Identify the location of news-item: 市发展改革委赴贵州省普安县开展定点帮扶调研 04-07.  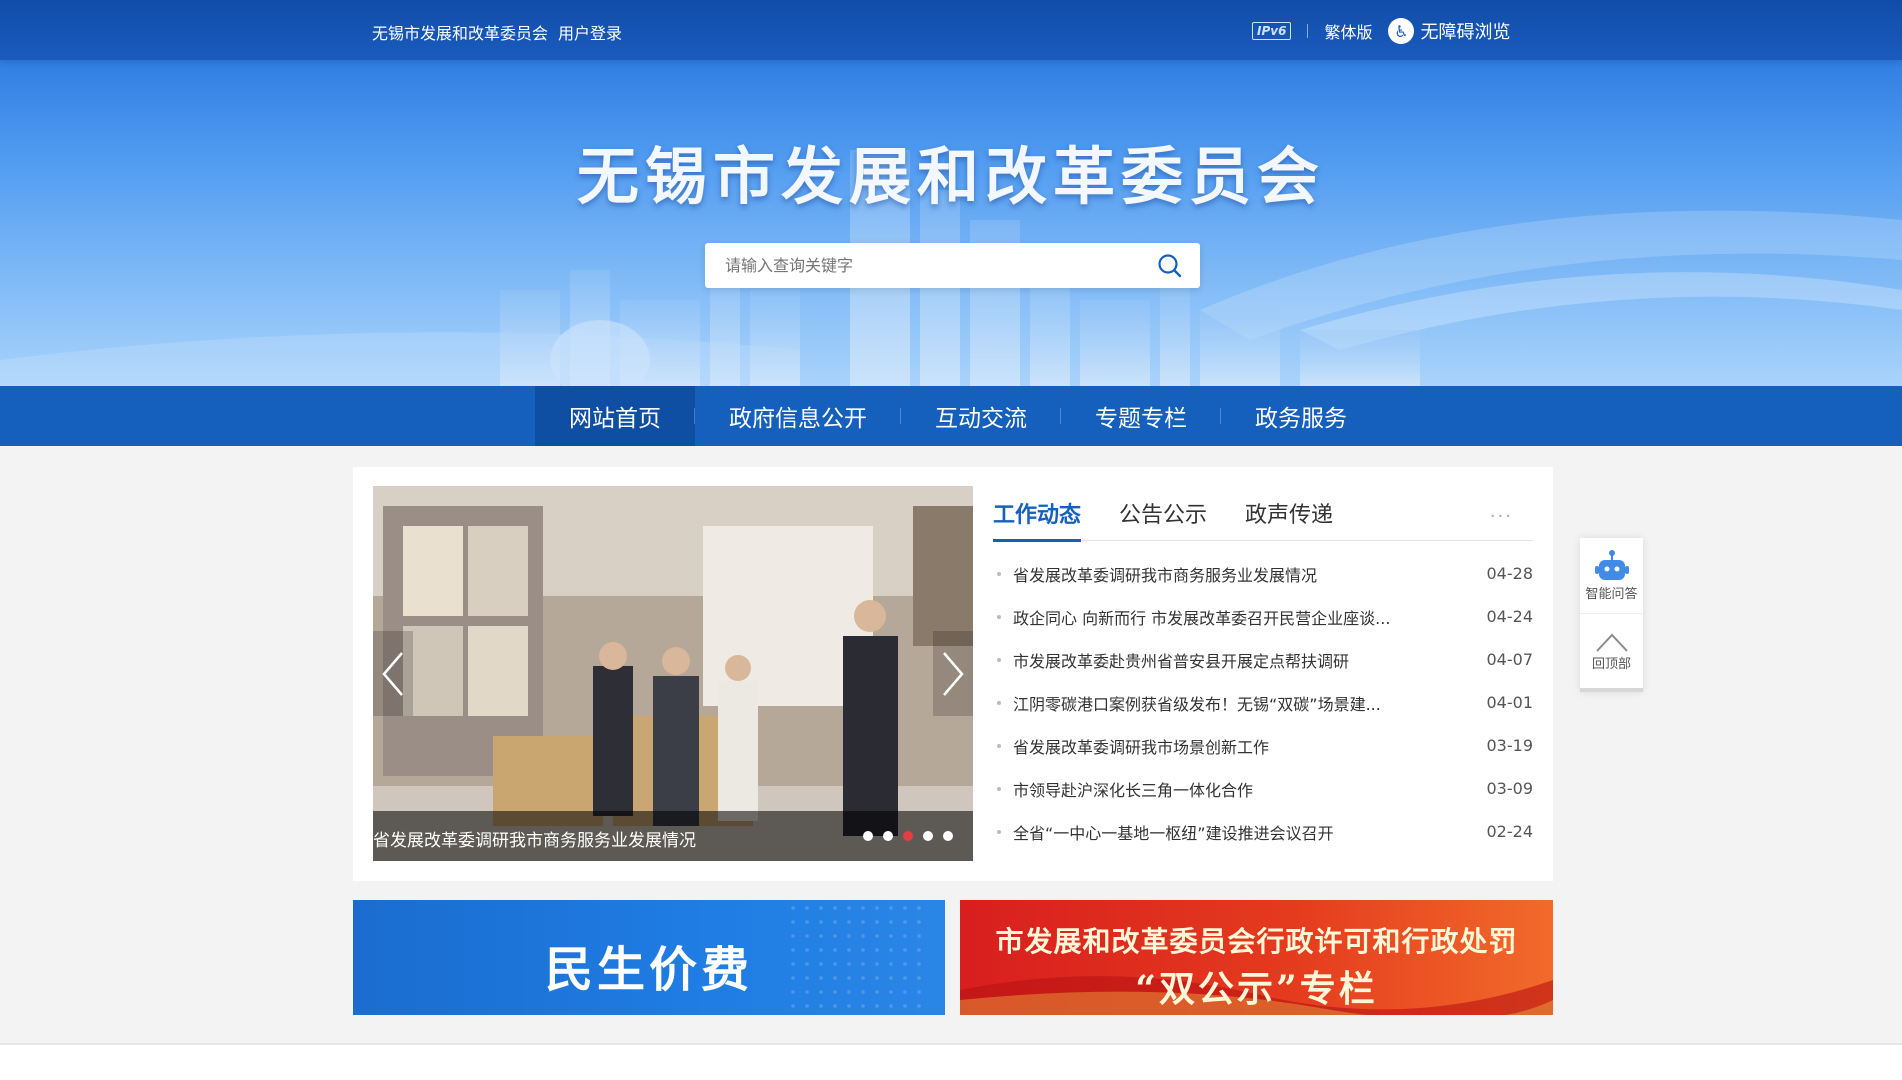
(1263, 659).